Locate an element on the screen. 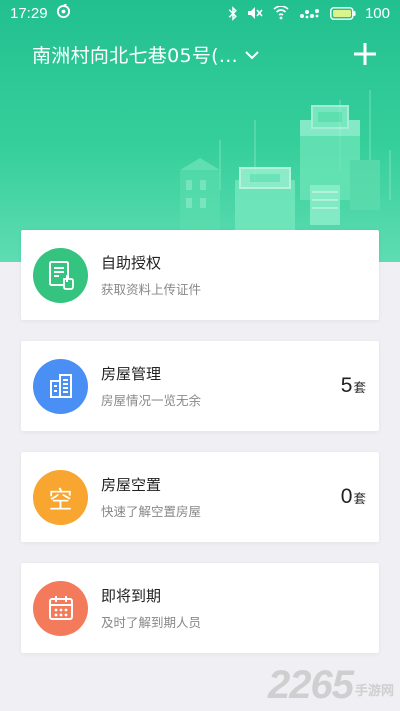 Image resolution: width=400 pixels, height=711 pixels. card-title: 即将到期 is located at coordinates (131, 596).